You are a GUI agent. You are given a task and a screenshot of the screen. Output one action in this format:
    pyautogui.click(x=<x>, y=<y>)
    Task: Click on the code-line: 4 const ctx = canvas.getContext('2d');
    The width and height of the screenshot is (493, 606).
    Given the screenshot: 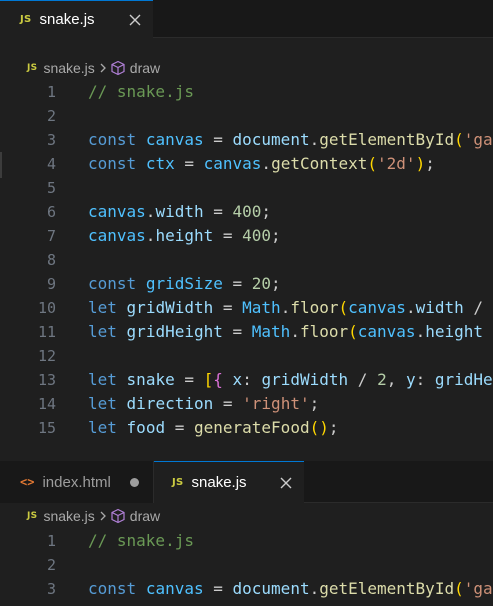 What is the action you would take?
    pyautogui.click(x=246, y=164)
    